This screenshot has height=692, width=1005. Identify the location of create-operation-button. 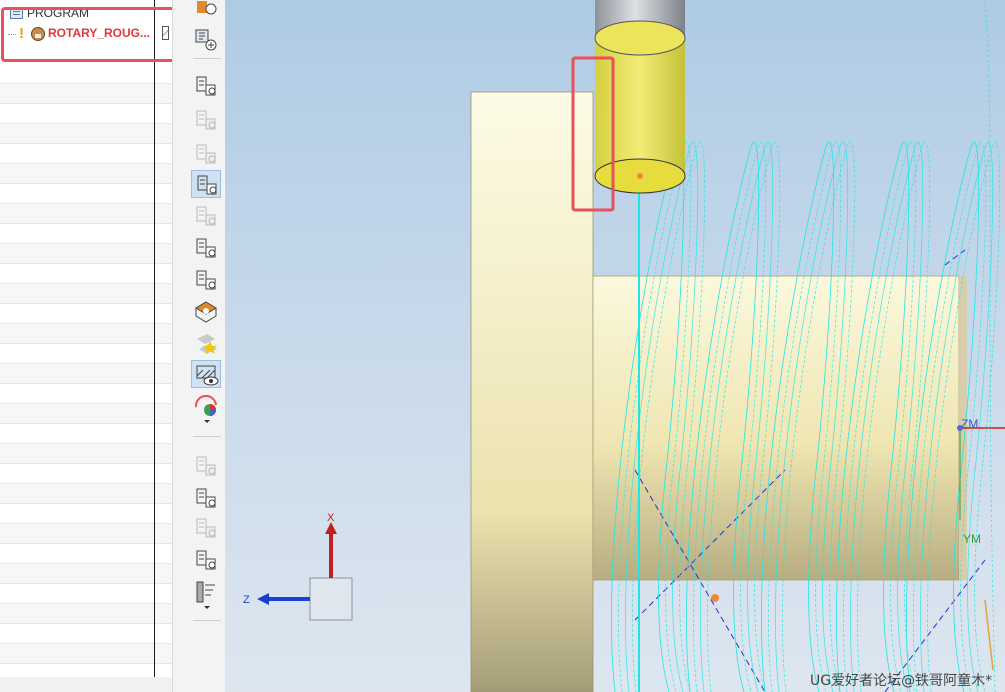
(206, 40).